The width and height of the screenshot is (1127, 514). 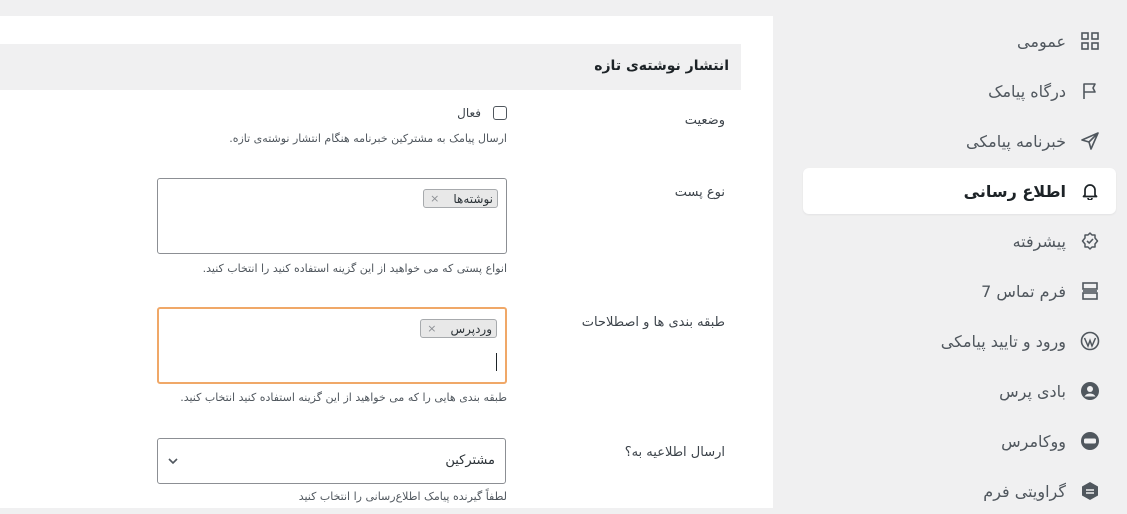 What do you see at coordinates (959, 91) in the screenshot?
I see `sidebar-item-sms-gateway: درگاه پیامک` at bounding box center [959, 91].